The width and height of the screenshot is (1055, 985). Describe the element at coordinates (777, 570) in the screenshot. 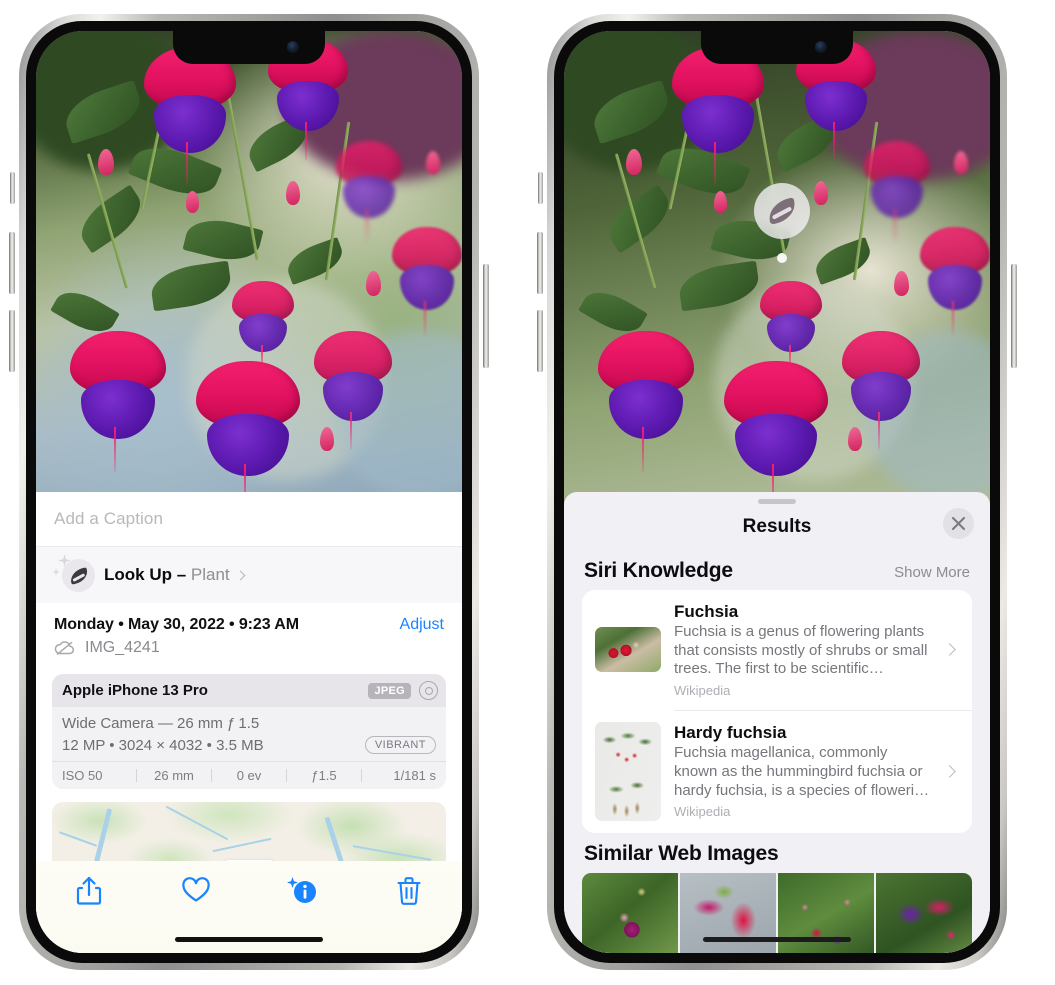

I see `siri-knowledge-header: Siri Knowledge Show More` at that location.